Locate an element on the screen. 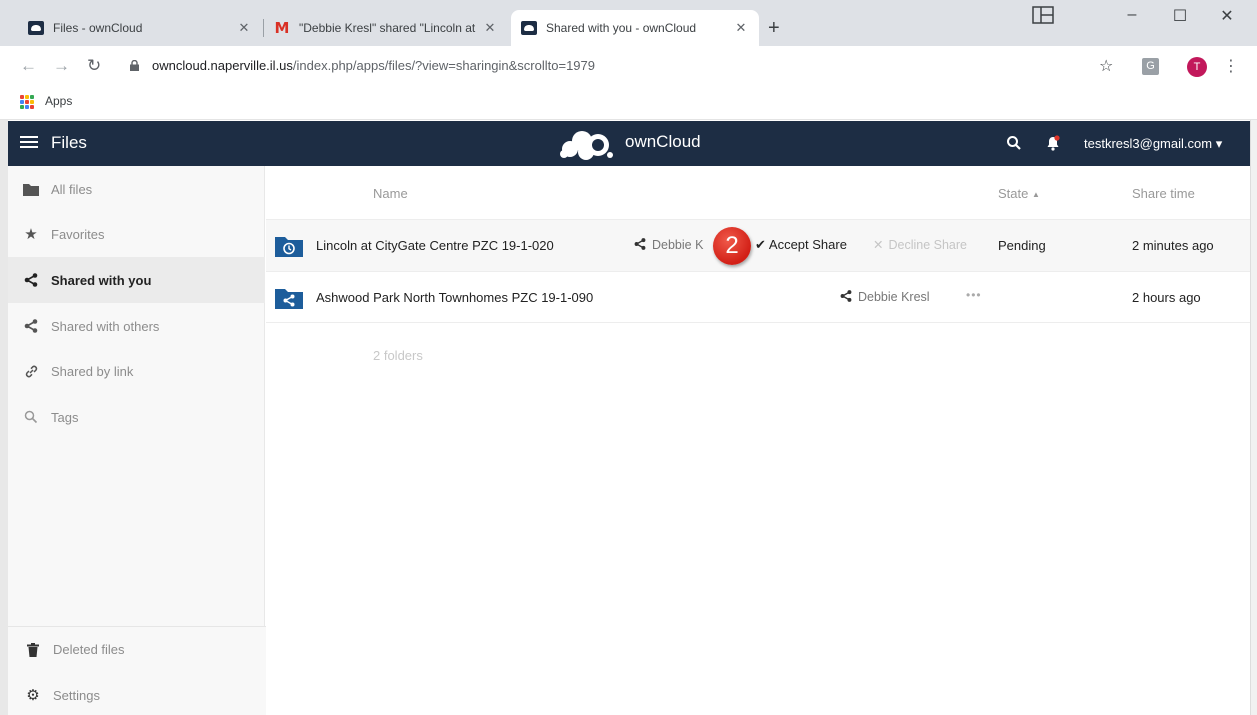 The width and height of the screenshot is (1257, 715). owncloud-logo-icon is located at coordinates (586, 145).